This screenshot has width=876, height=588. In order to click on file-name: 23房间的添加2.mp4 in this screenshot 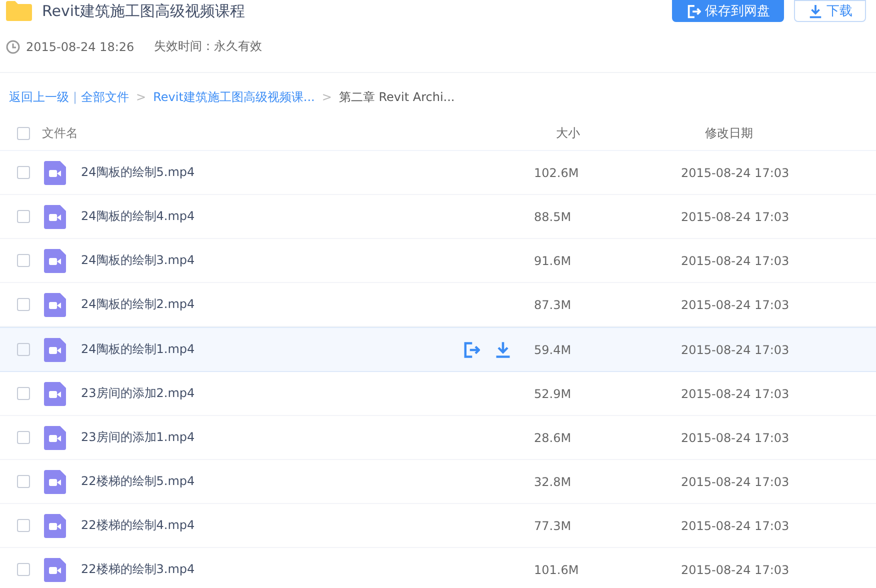, I will do `click(236, 393)`.